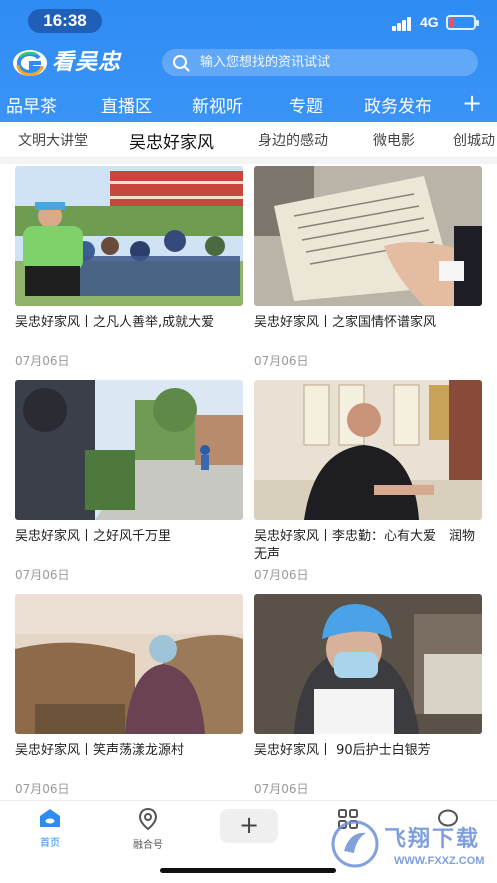 Image resolution: width=497 pixels, height=883 pixels. What do you see at coordinates (293, 140) in the screenshot?
I see `subtab-item: 身边的感动` at bounding box center [293, 140].